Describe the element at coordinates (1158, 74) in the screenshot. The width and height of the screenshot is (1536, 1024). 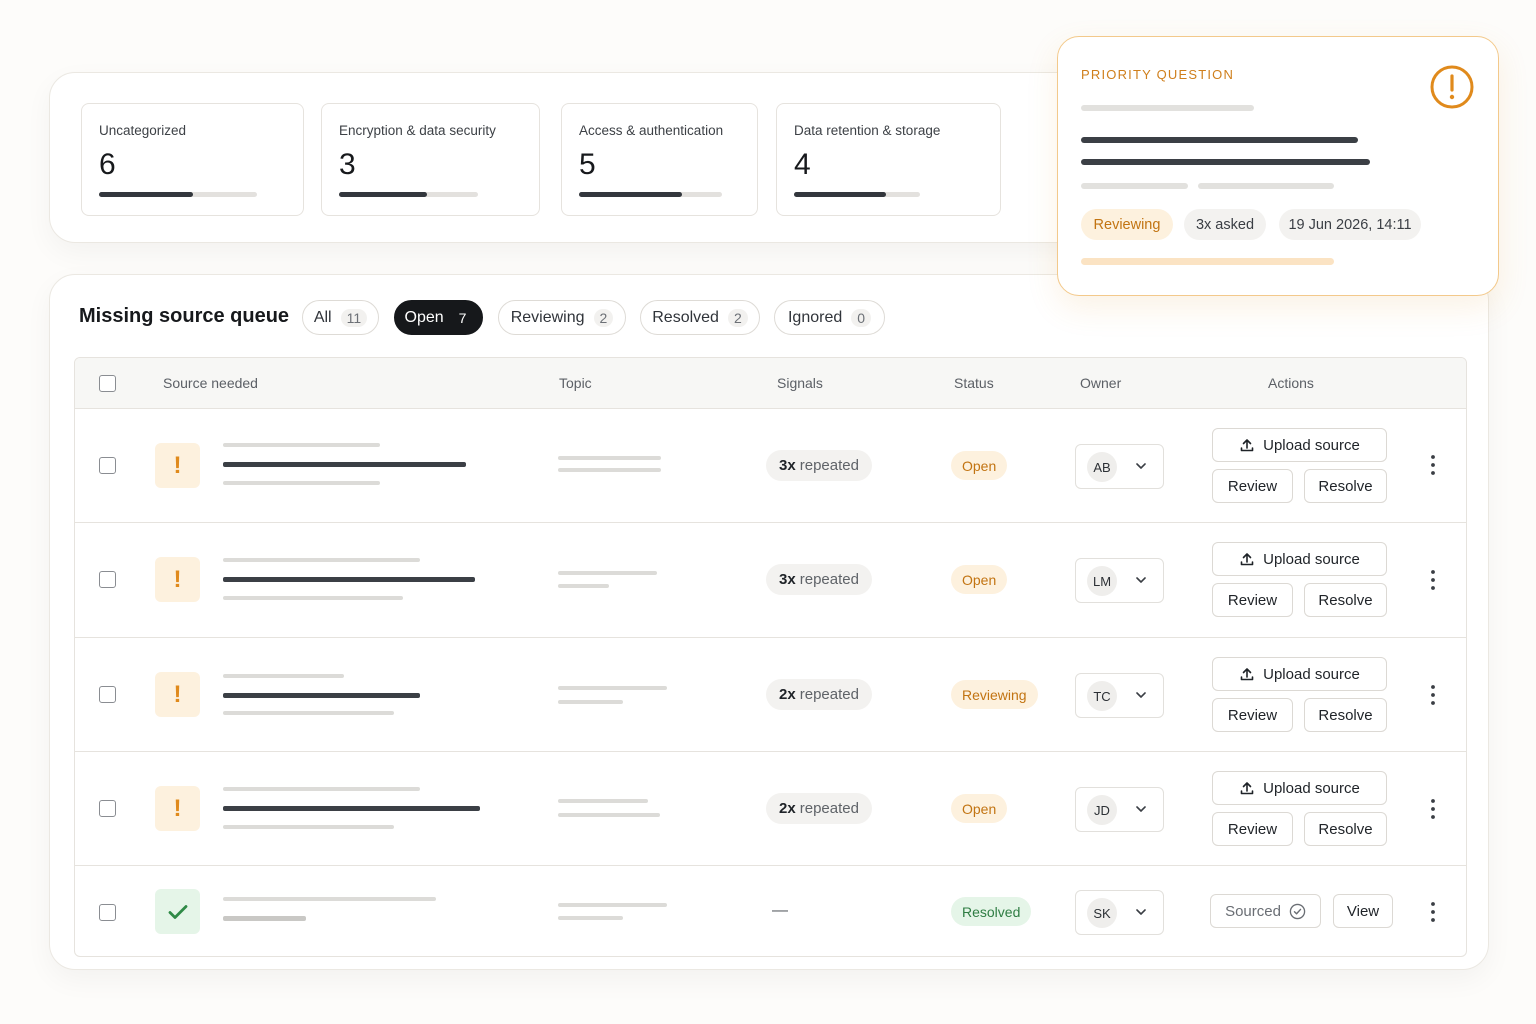
I see `priority-label: PRIORITY QUESTION` at that location.